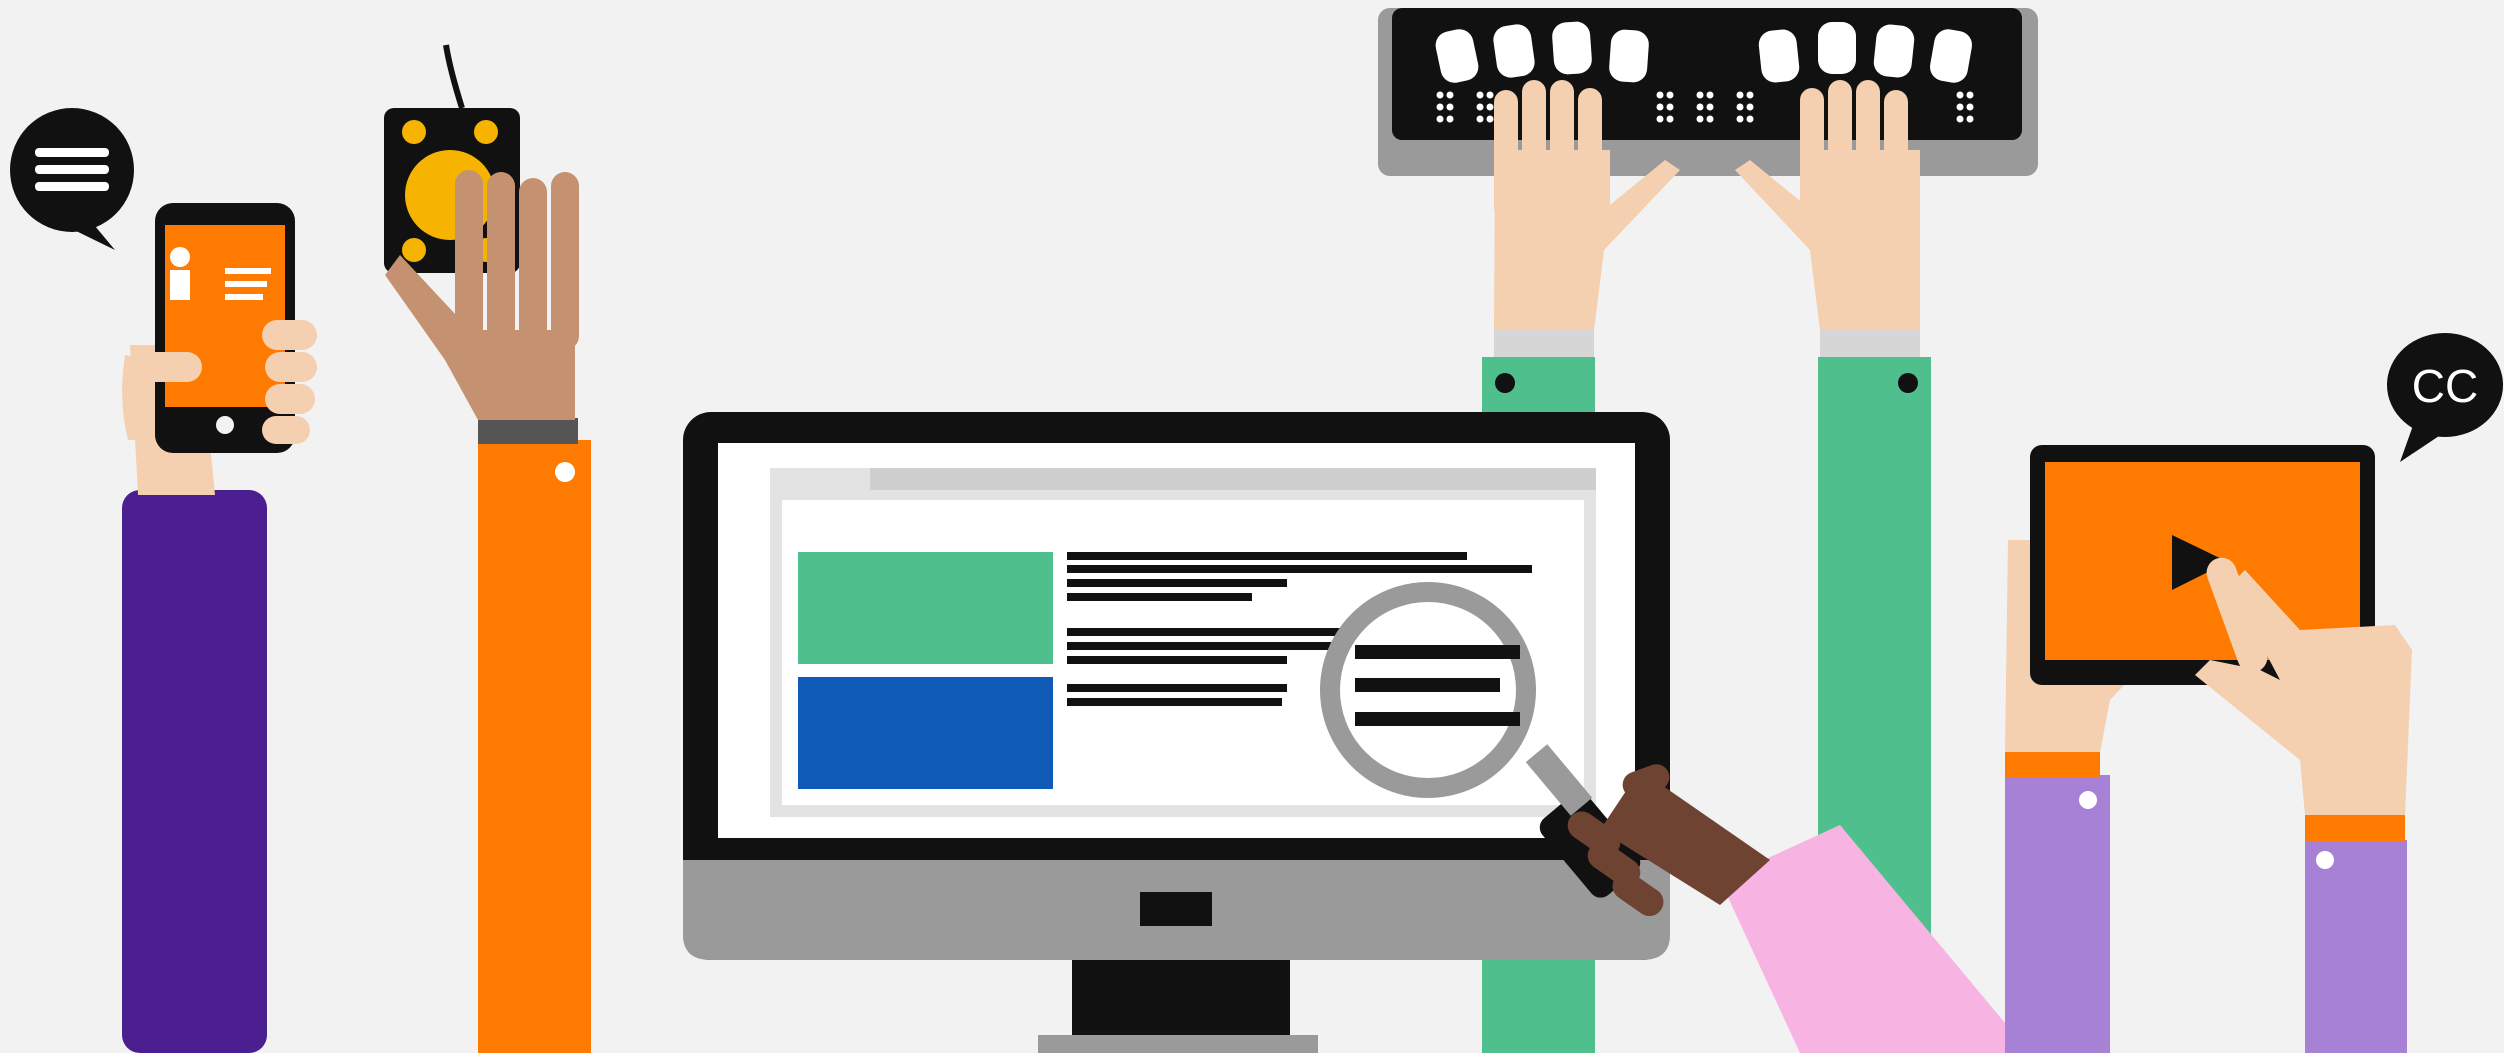 The image size is (2504, 1053). I want to click on hand-with-smartphone, so click(163, 580).